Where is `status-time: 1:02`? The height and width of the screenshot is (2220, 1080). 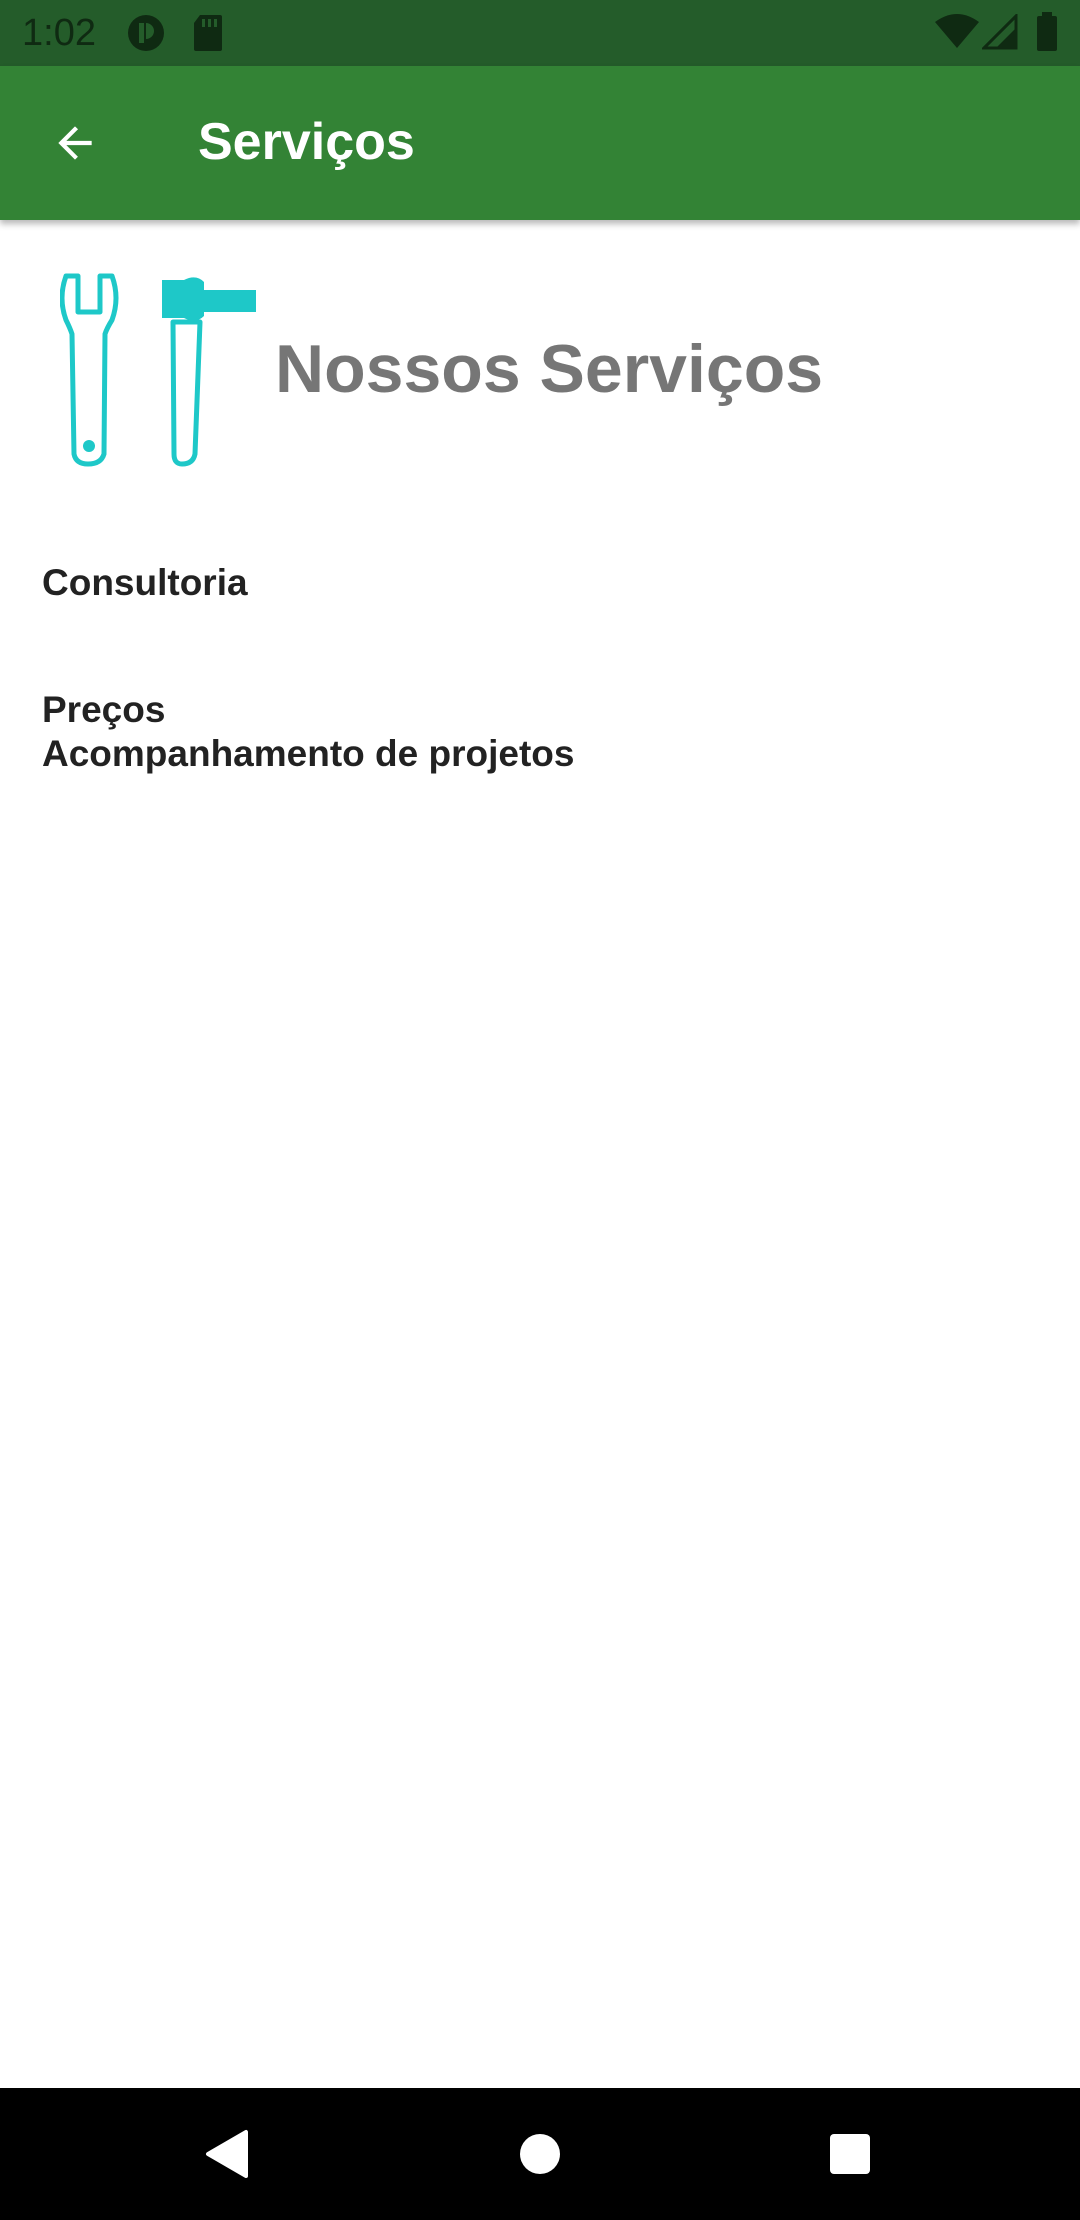
status-time: 1:02 is located at coordinates (59, 33).